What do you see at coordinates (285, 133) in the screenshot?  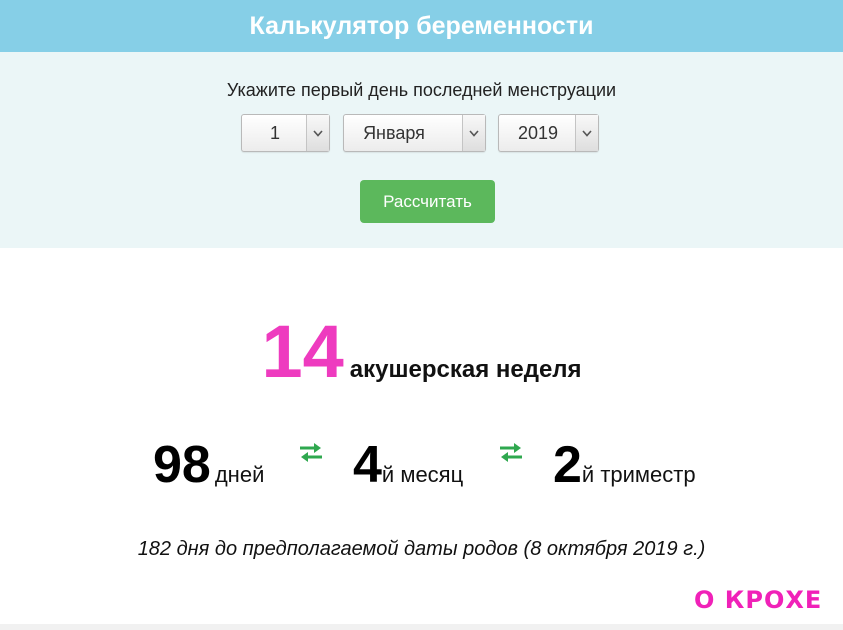 I see `day-select: 1` at bounding box center [285, 133].